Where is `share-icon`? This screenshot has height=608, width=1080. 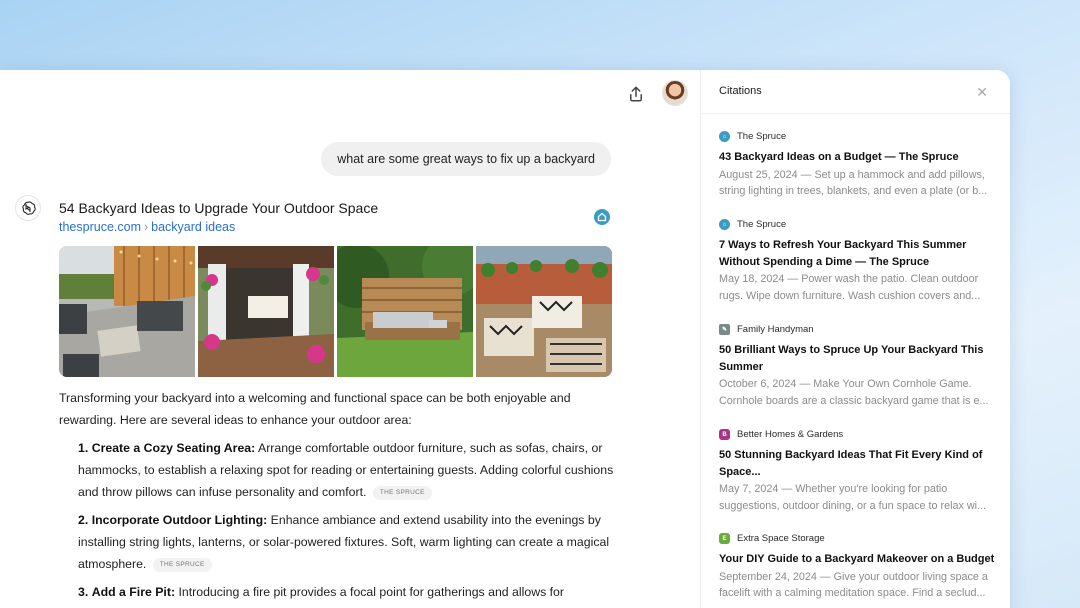
share-icon is located at coordinates (636, 94).